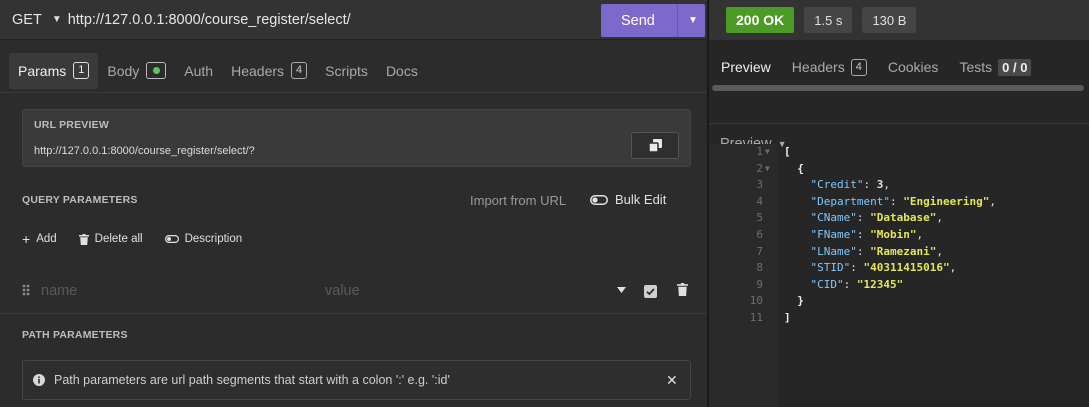 The height and width of the screenshot is (407, 1089). What do you see at coordinates (787, 317) in the screenshot?
I see `code-text: ]` at bounding box center [787, 317].